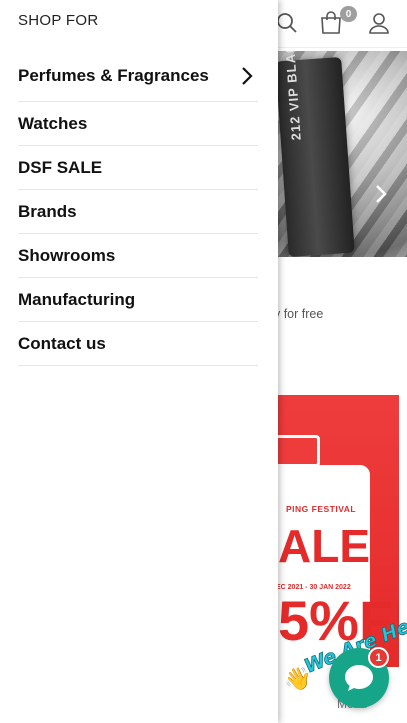  What do you see at coordinates (138, 212) in the screenshot?
I see `menu-item-brands: Brands` at bounding box center [138, 212].